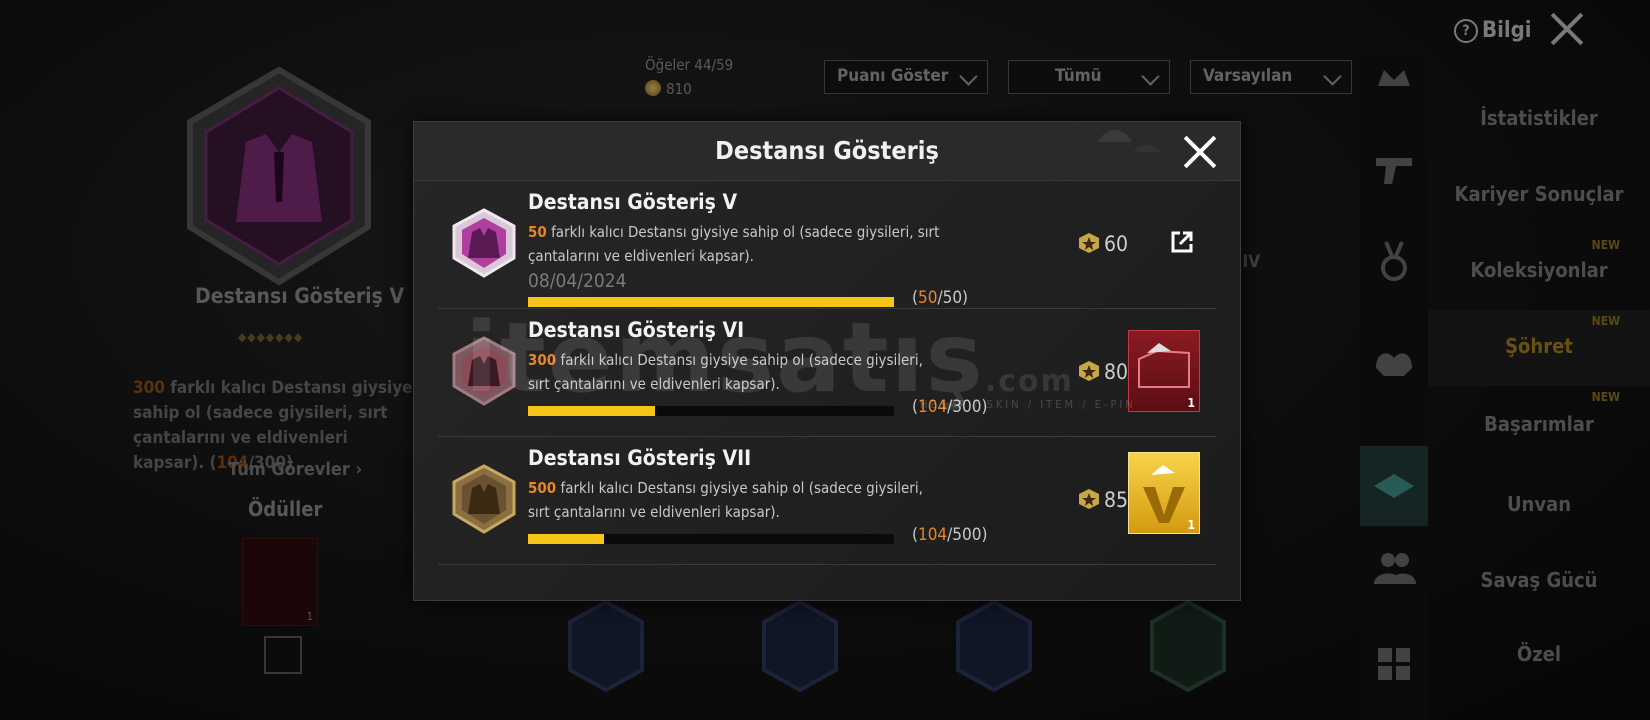 Image resolution: width=1650 pixels, height=720 pixels. What do you see at coordinates (1200, 152) in the screenshot?
I see `close-icon` at bounding box center [1200, 152].